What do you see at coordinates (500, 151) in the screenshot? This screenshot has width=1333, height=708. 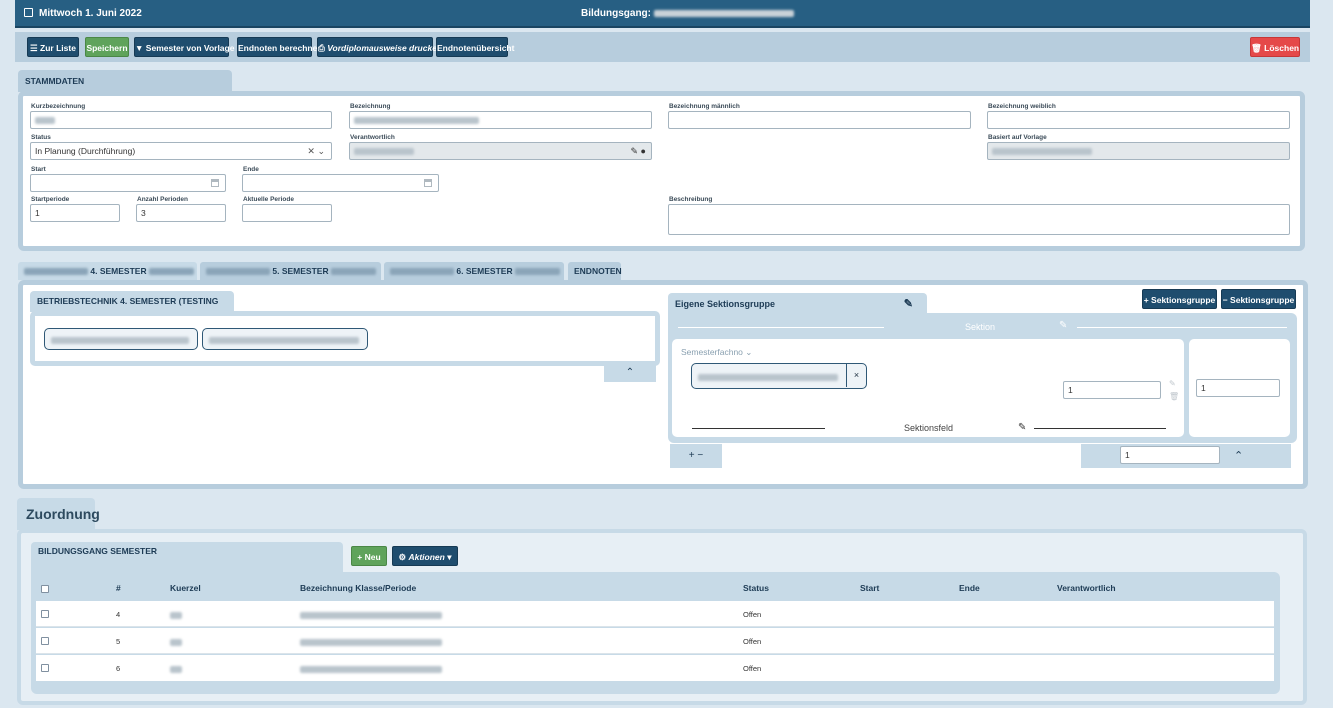 I see `verantwortlich-input: ✎ ●` at bounding box center [500, 151].